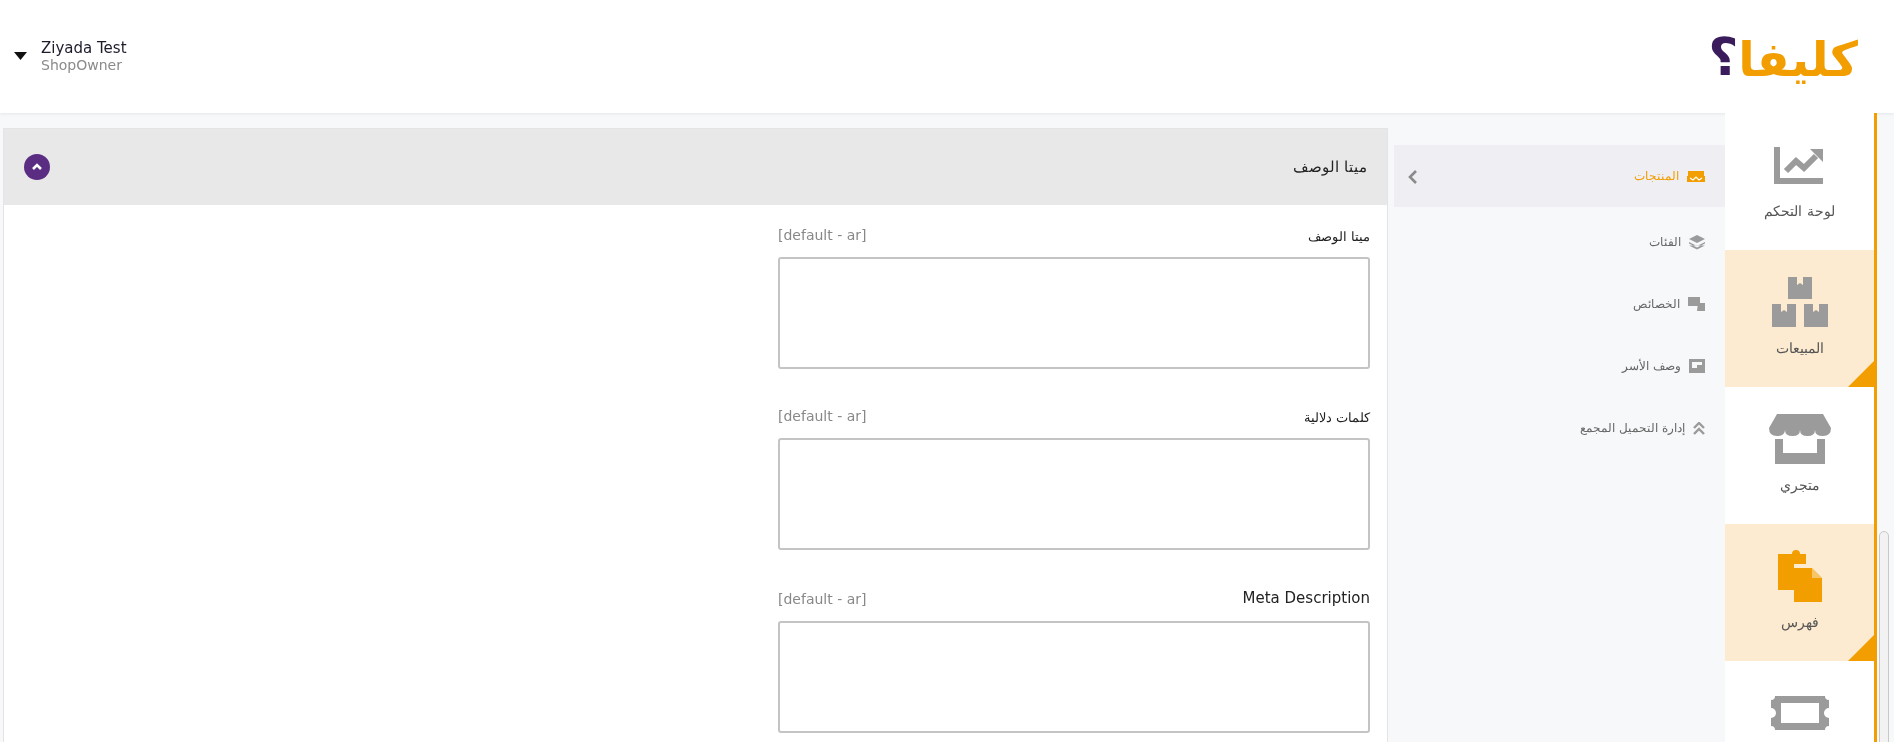  What do you see at coordinates (1559, 242) in the screenshot?
I see `menu-item: الفئات` at bounding box center [1559, 242].